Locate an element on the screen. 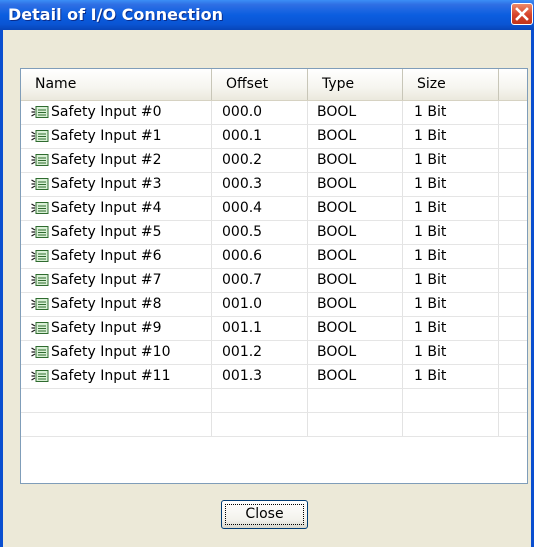 This screenshot has width=534, height=547. table-row: Safety Input #3 000.3 BOOL 1 Bit is located at coordinates (274, 185).